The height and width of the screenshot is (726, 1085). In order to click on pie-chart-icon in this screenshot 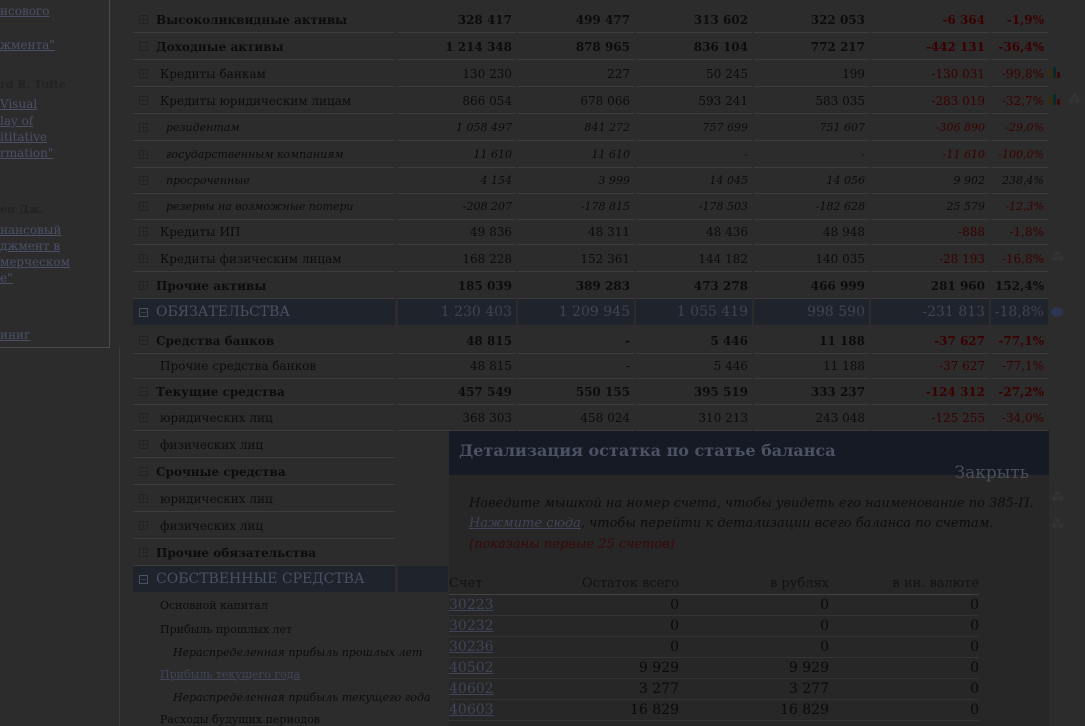, I will do `click(1057, 312)`.